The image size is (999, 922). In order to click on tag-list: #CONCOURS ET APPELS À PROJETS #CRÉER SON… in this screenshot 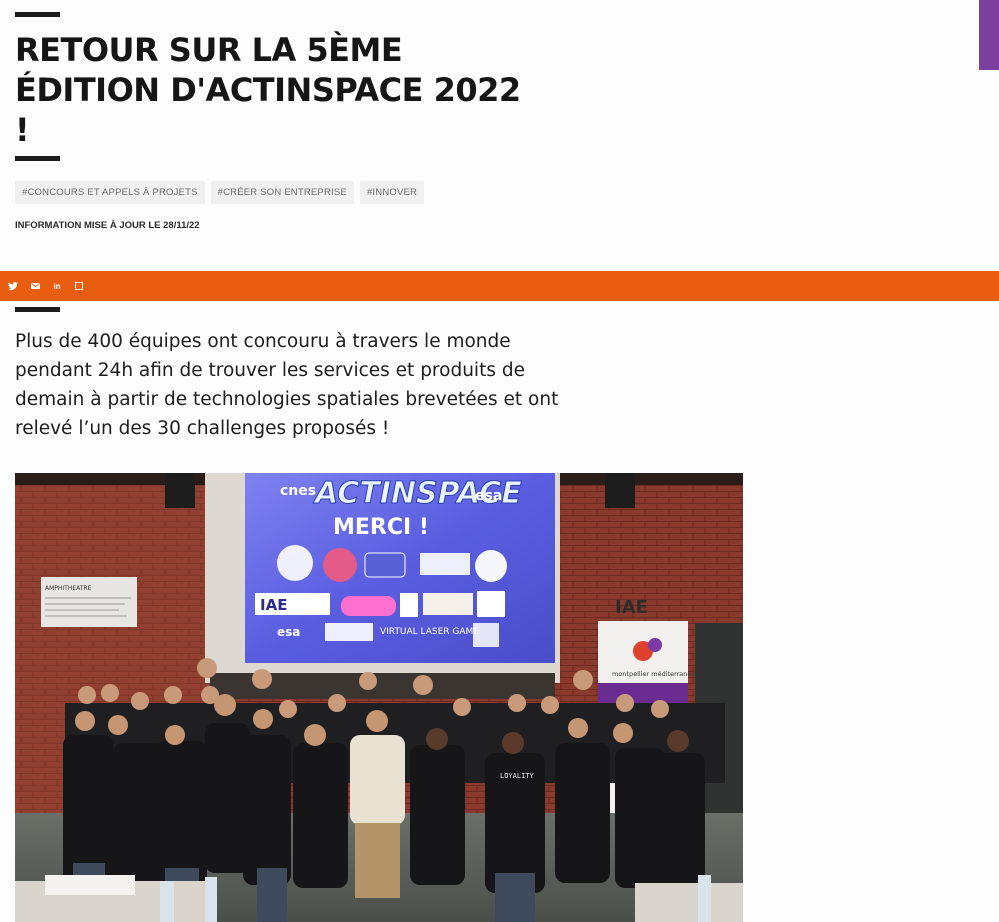, I will do `click(220, 192)`.